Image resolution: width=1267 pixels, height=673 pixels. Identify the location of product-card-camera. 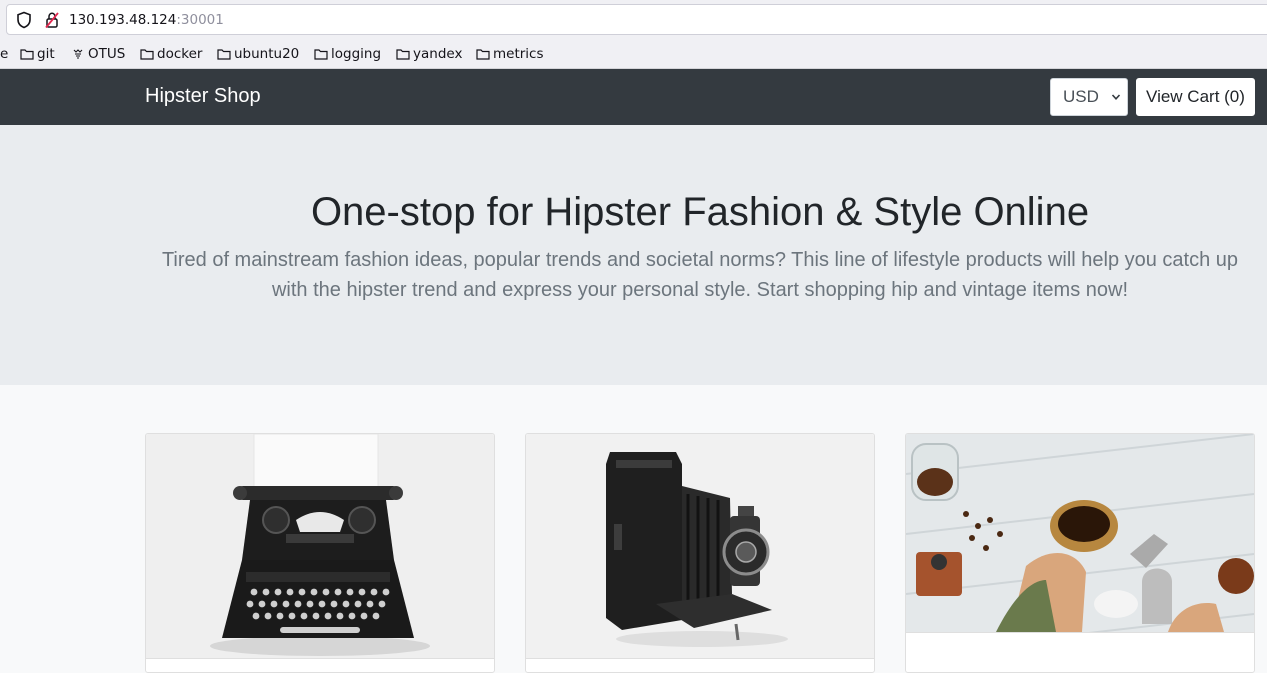
(700, 553).